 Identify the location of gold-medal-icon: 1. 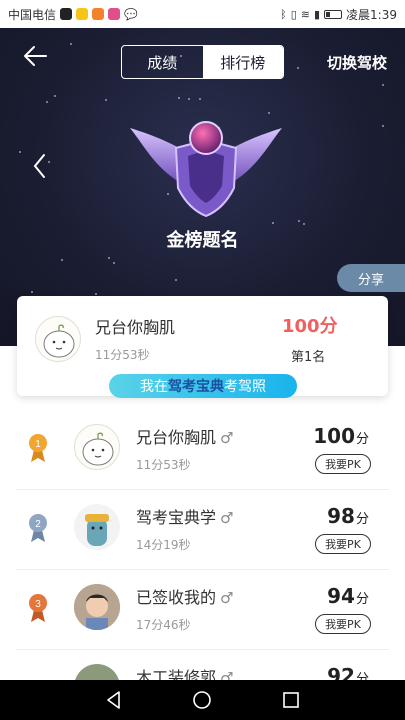
(38, 448).